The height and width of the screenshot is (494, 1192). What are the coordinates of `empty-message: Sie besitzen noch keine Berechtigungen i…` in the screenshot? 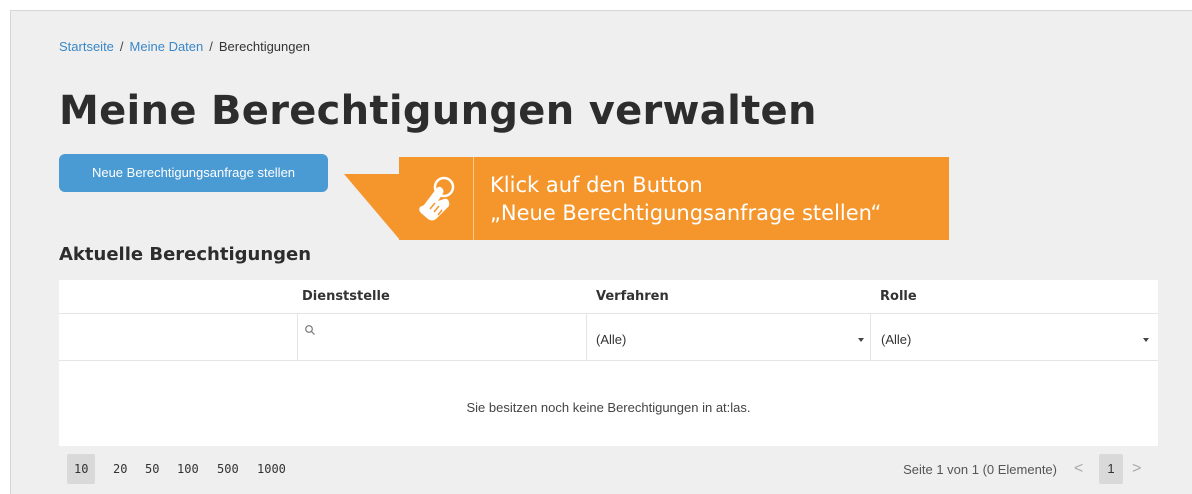 It's located at (608, 407).